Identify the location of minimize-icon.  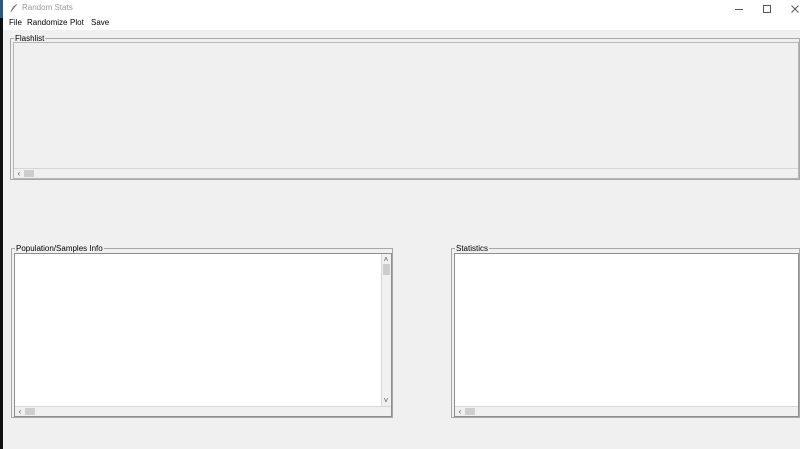
(739, 9).